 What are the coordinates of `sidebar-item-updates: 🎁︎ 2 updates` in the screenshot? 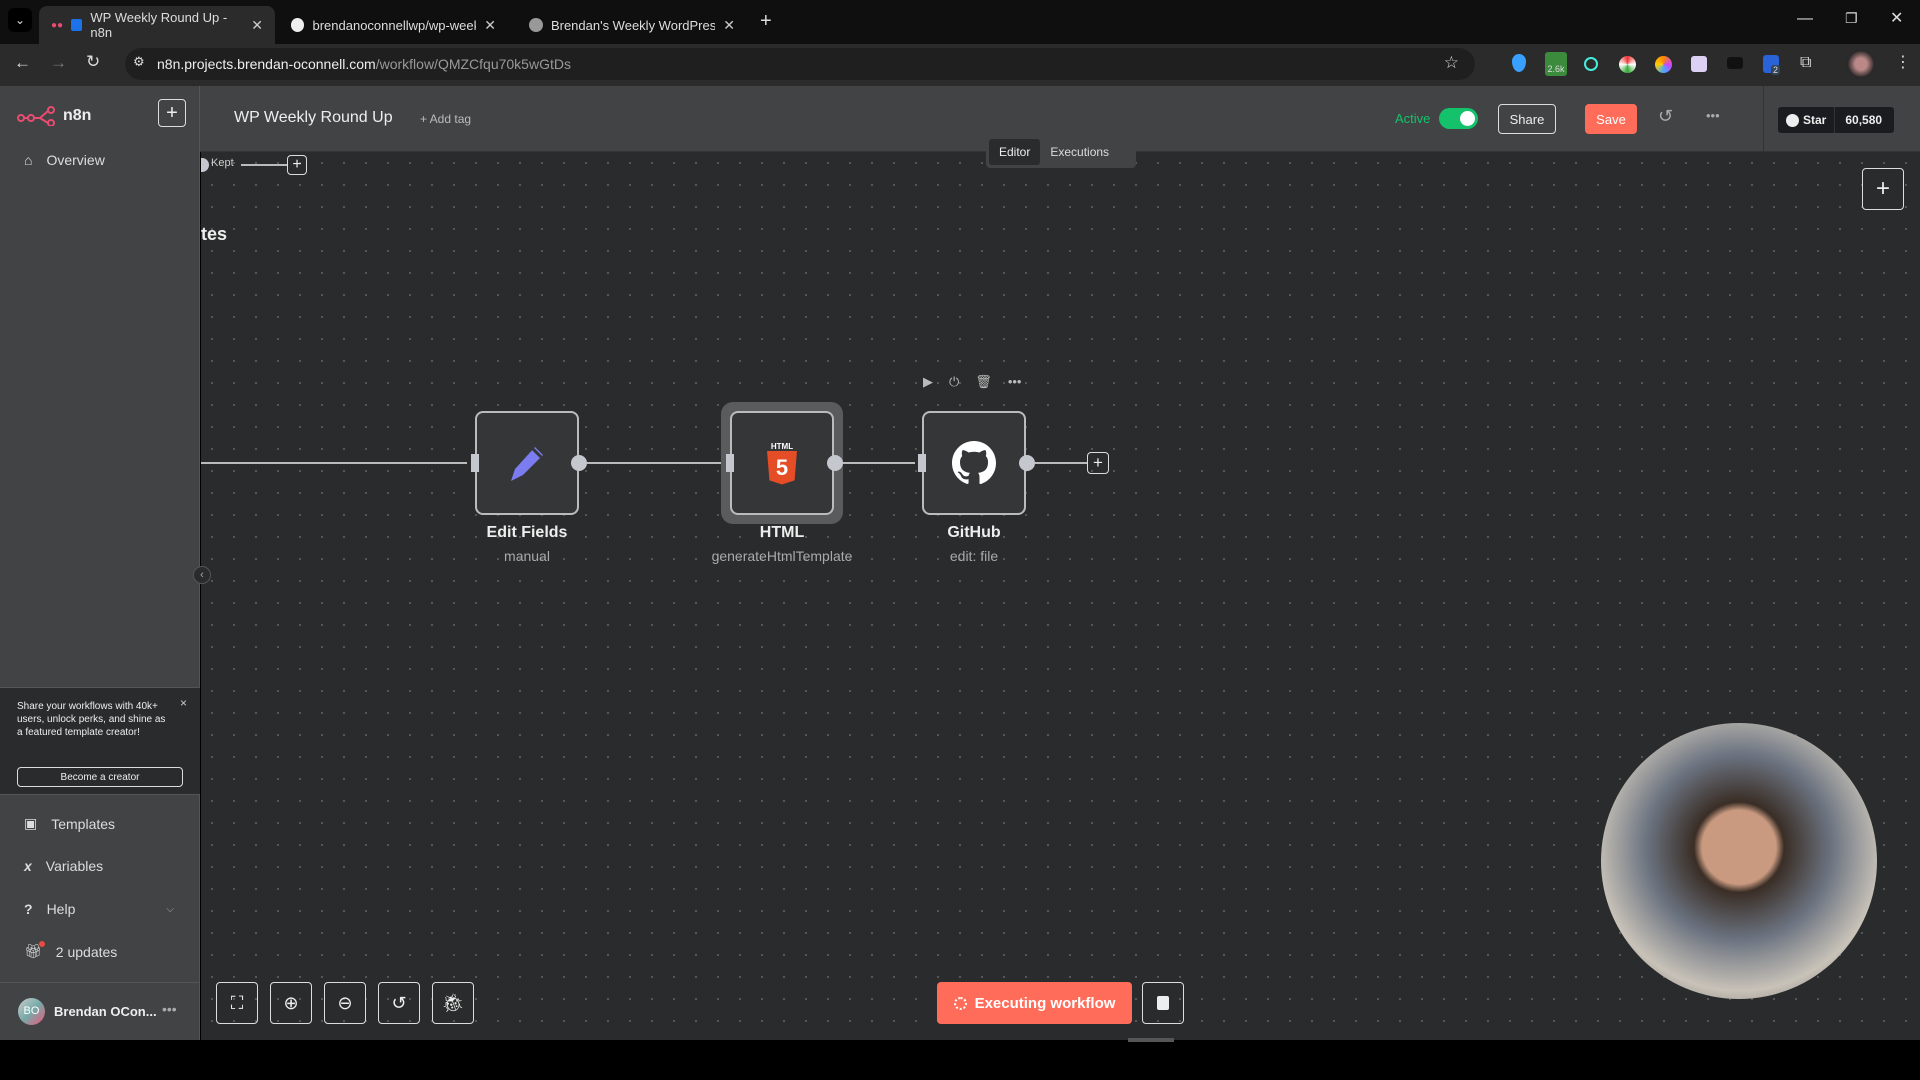 It's located at (70, 950).